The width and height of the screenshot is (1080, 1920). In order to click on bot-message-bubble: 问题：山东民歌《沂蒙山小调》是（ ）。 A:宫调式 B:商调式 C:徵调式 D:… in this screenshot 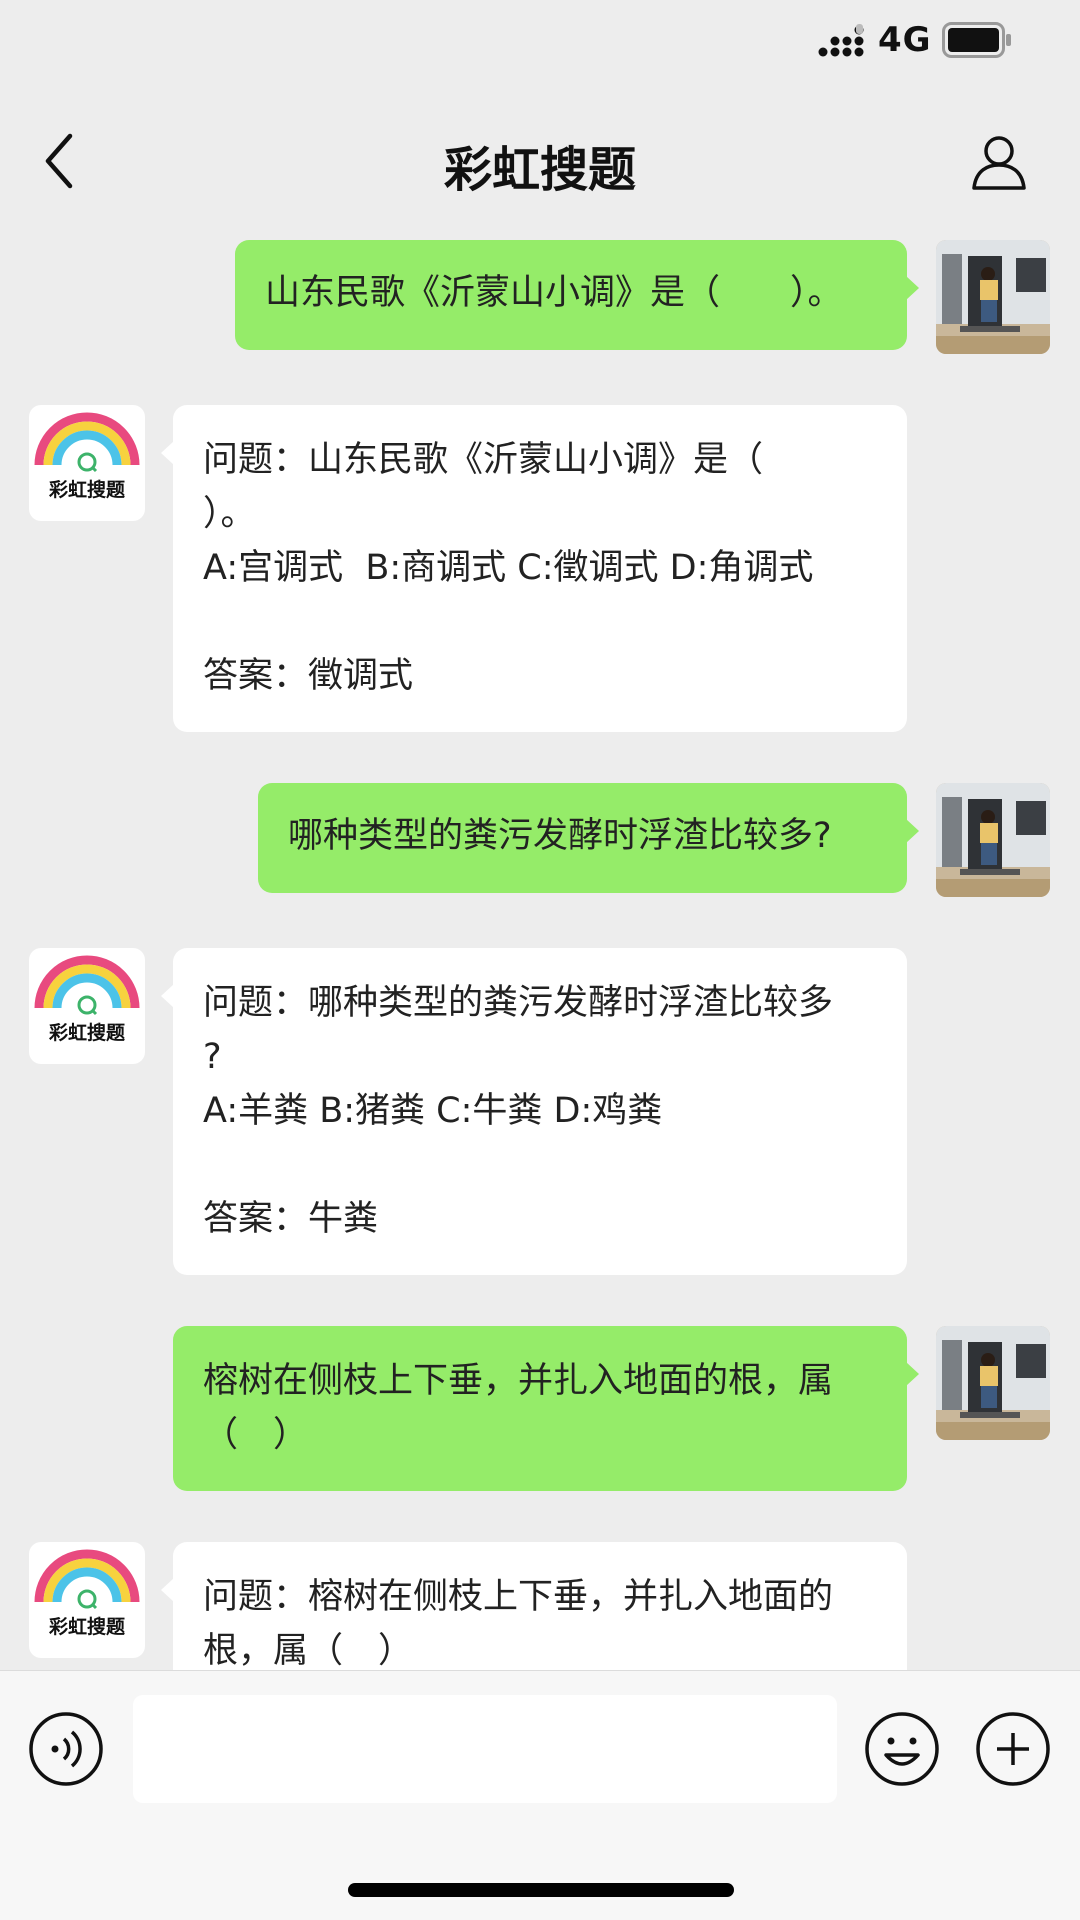, I will do `click(534, 568)`.